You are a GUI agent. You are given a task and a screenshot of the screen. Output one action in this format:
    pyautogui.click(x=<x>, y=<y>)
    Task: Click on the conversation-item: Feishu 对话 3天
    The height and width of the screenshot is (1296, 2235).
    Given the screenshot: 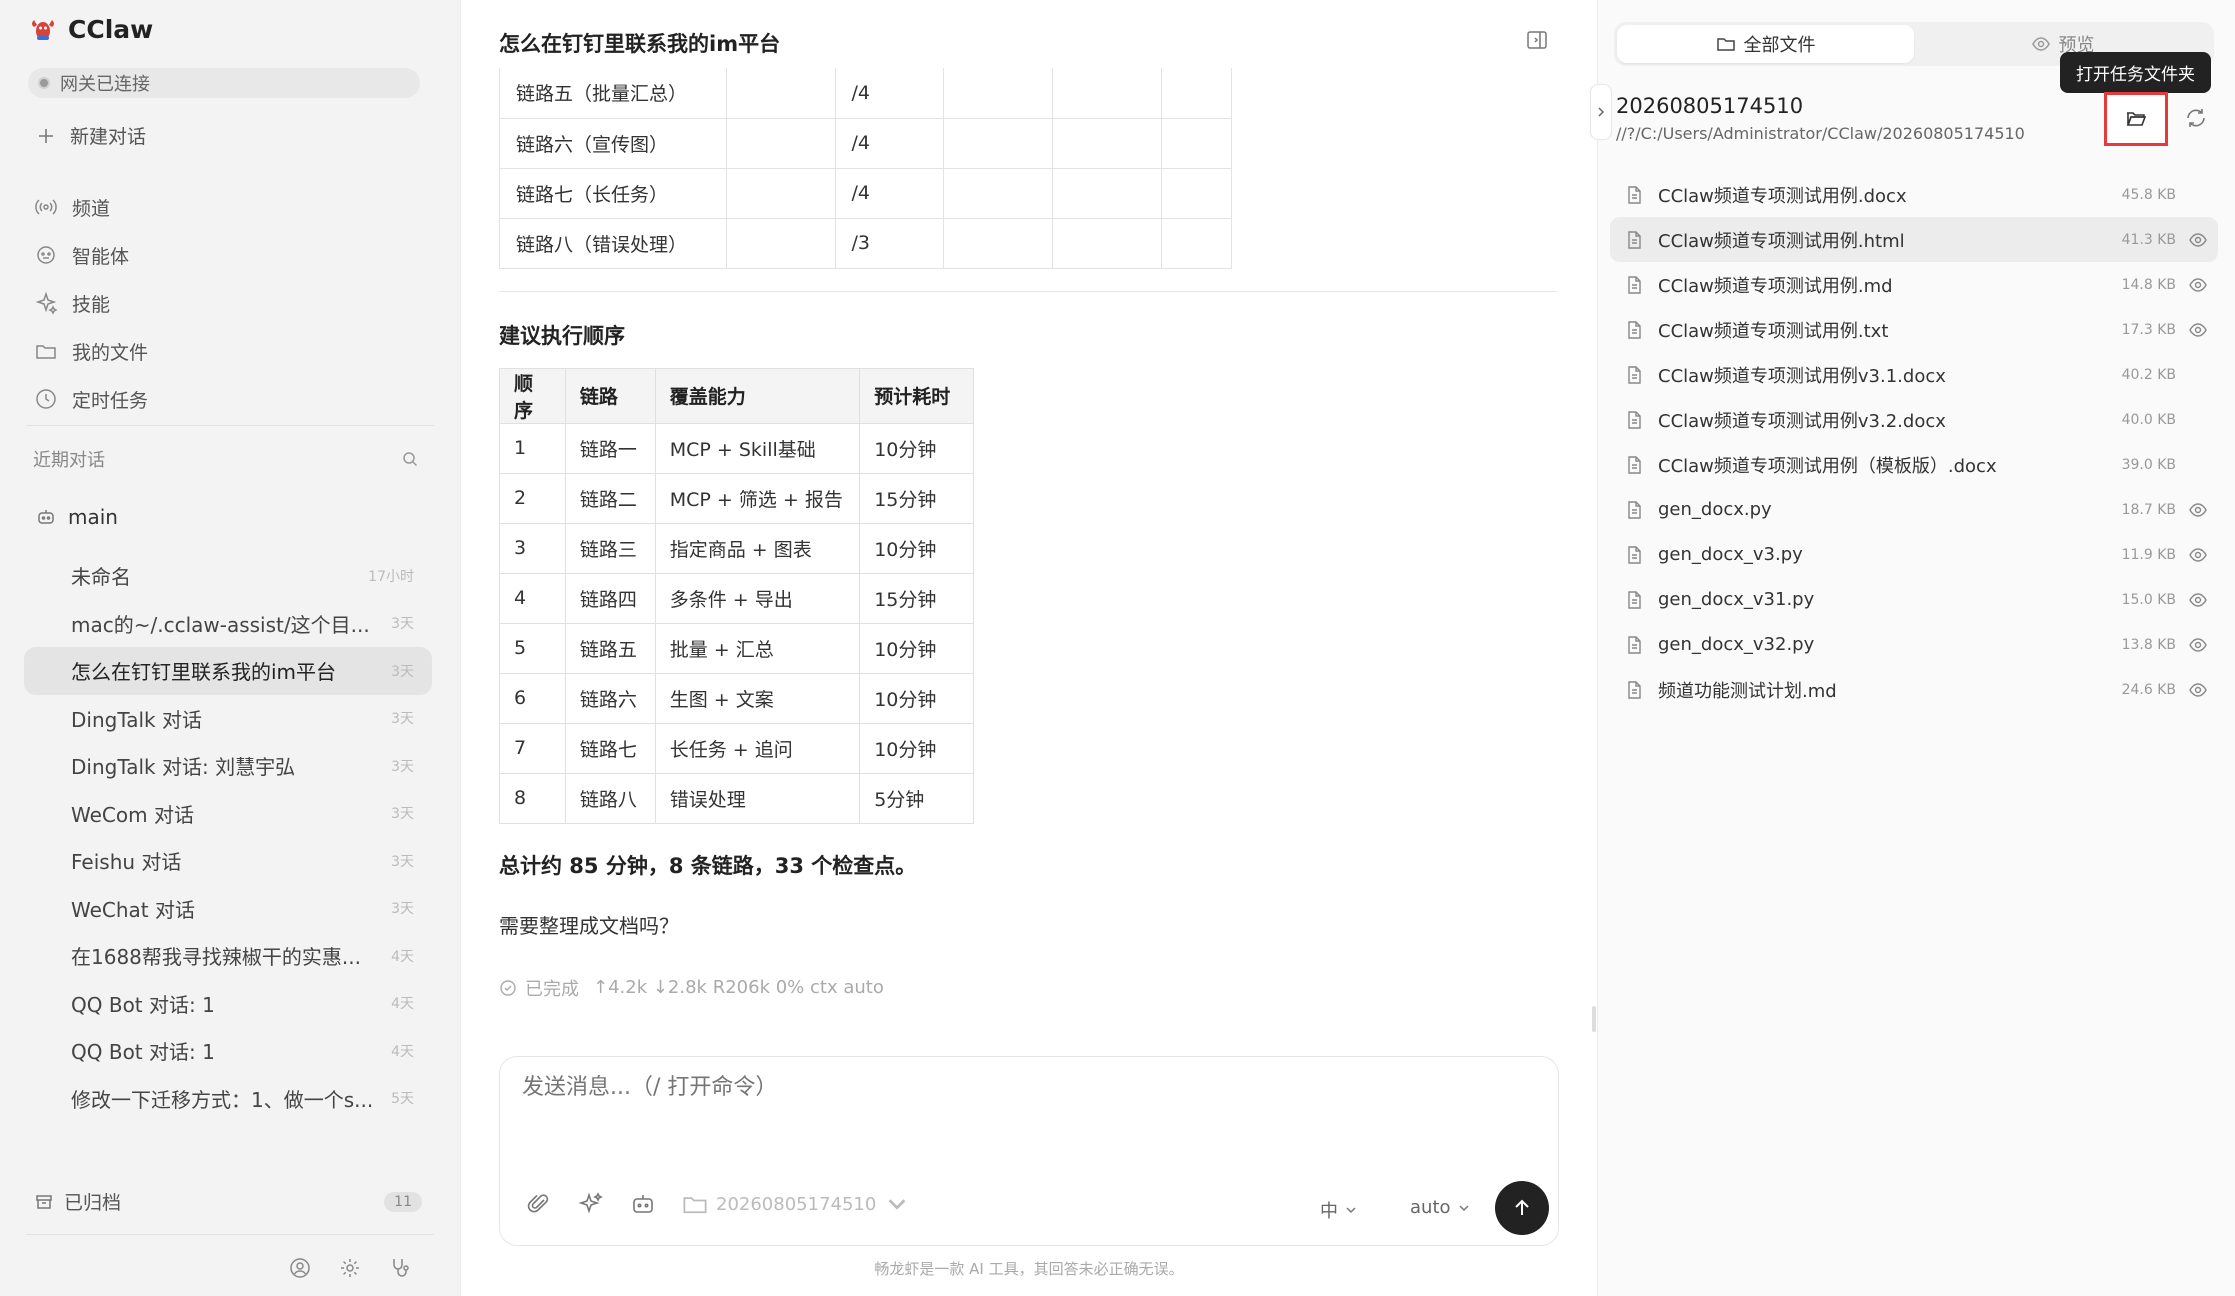 What is the action you would take?
    pyautogui.click(x=228, y=861)
    